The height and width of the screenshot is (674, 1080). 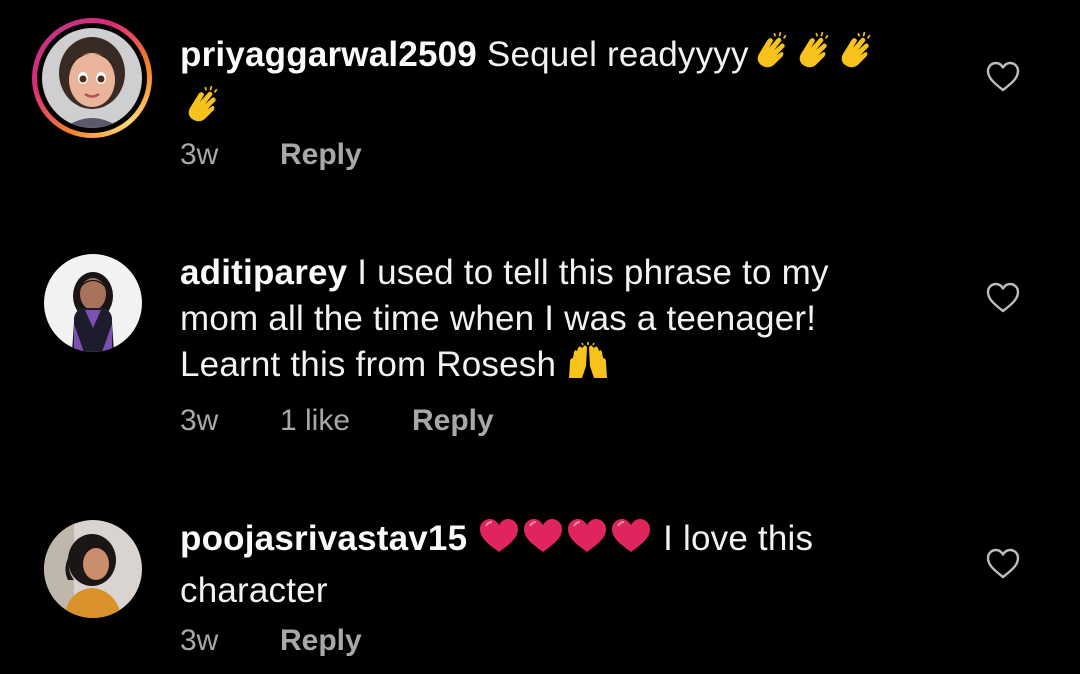 I want to click on comment-meta: 3w 1 like Reply, so click(x=337, y=421).